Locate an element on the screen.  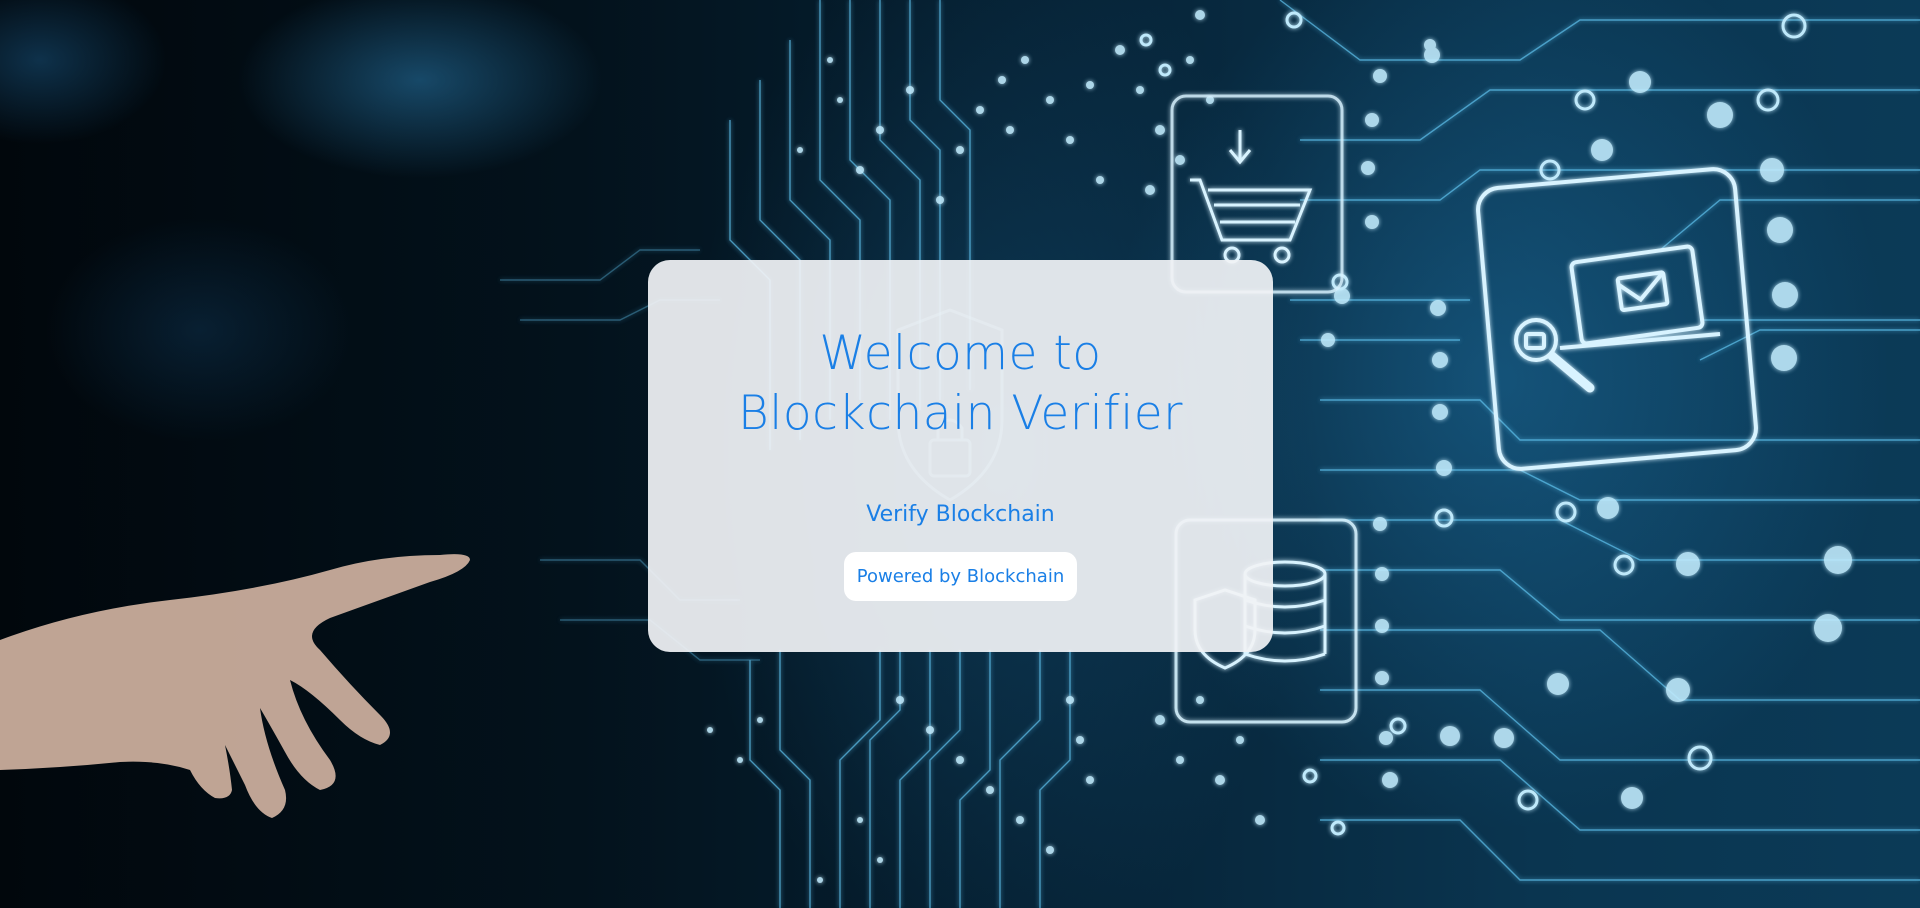
verify-blockchain-link: Verify Blockchain is located at coordinates (960, 515).